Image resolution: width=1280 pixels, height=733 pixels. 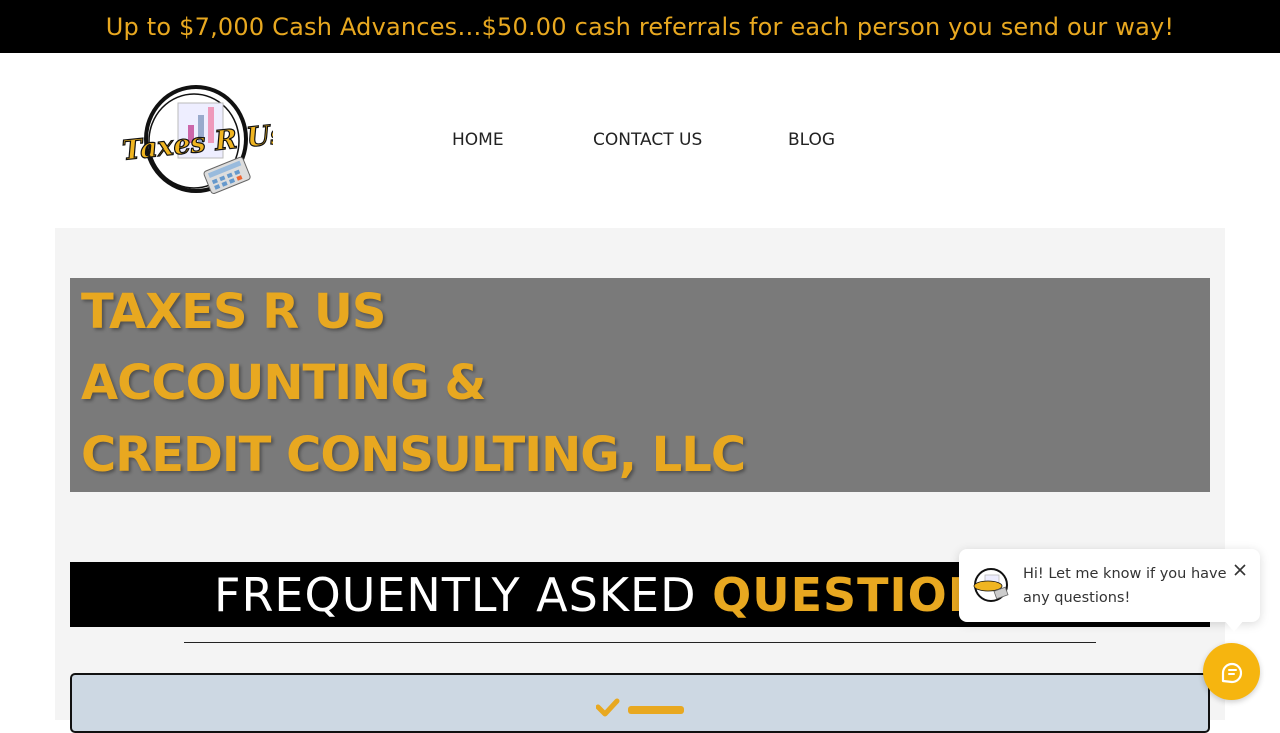 I want to click on nav-home: HOME, so click(x=478, y=140).